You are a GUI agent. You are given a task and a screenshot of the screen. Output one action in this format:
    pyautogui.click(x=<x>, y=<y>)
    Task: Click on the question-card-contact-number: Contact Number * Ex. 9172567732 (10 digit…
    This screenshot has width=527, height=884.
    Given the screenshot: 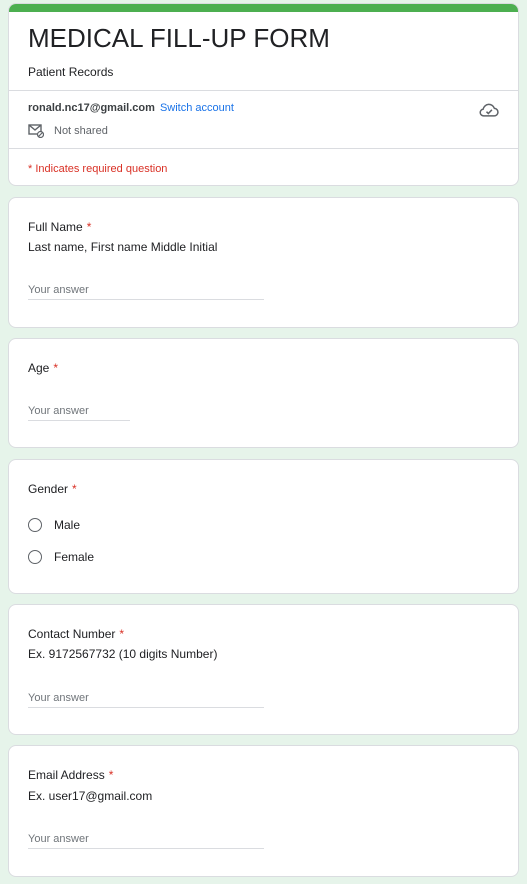 What is the action you would take?
    pyautogui.click(x=263, y=669)
    